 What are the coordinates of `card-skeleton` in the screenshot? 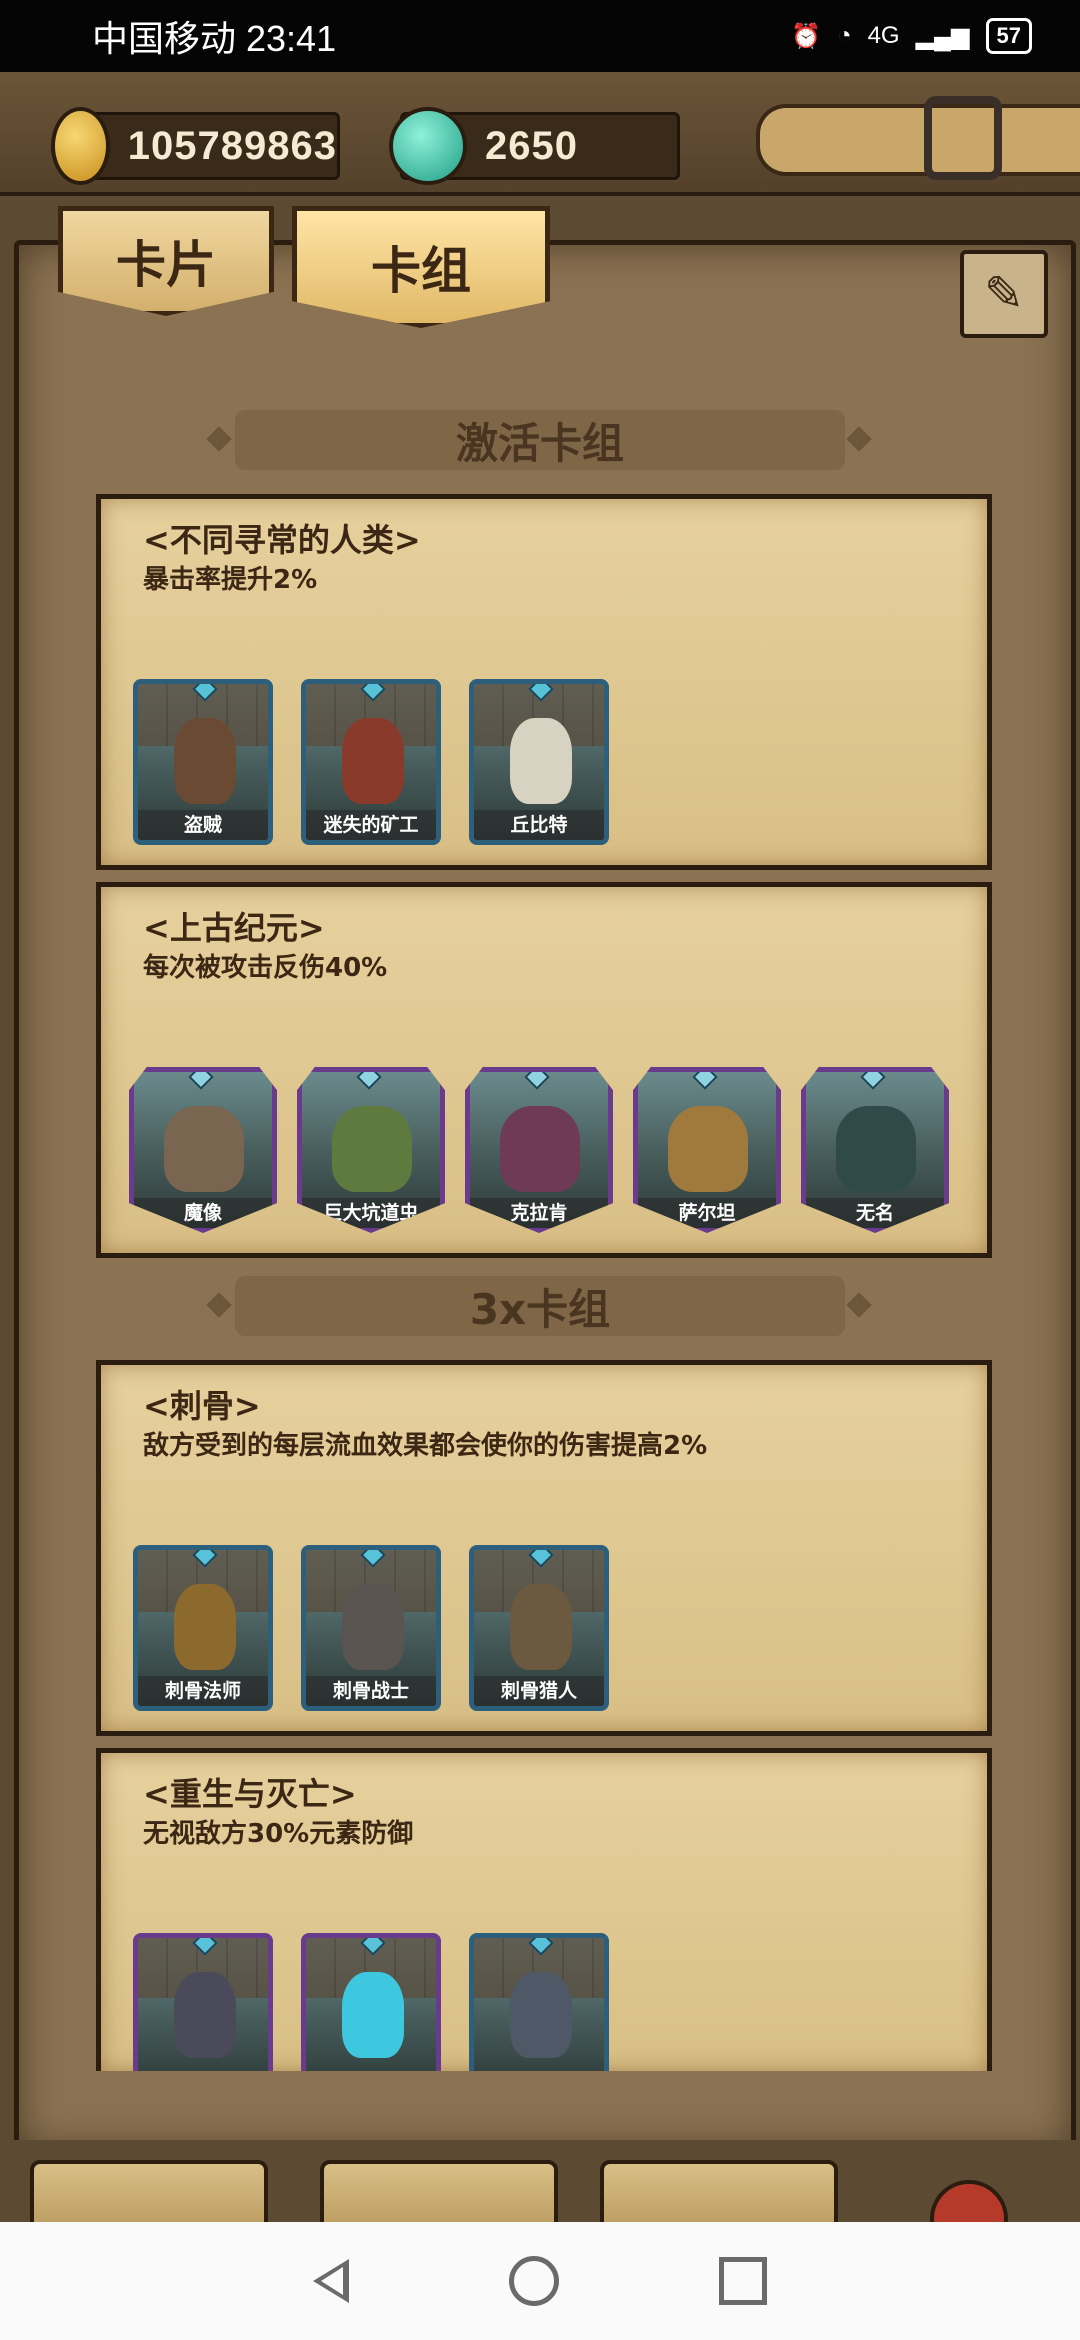 It's located at (203, 2002).